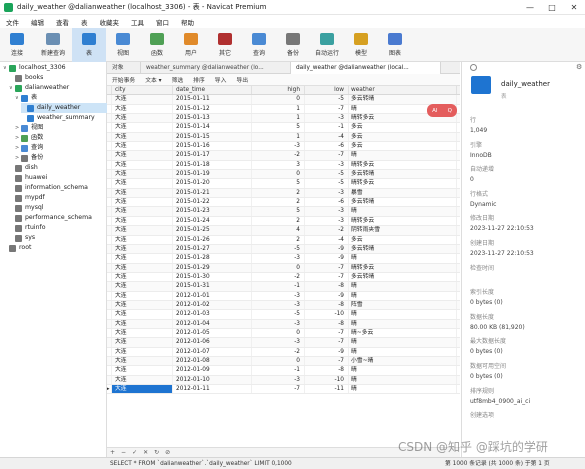 This screenshot has width=585, height=469. Describe the element at coordinates (110, 22) in the screenshot. I see `menu-item-4: 收藏夹` at that location.